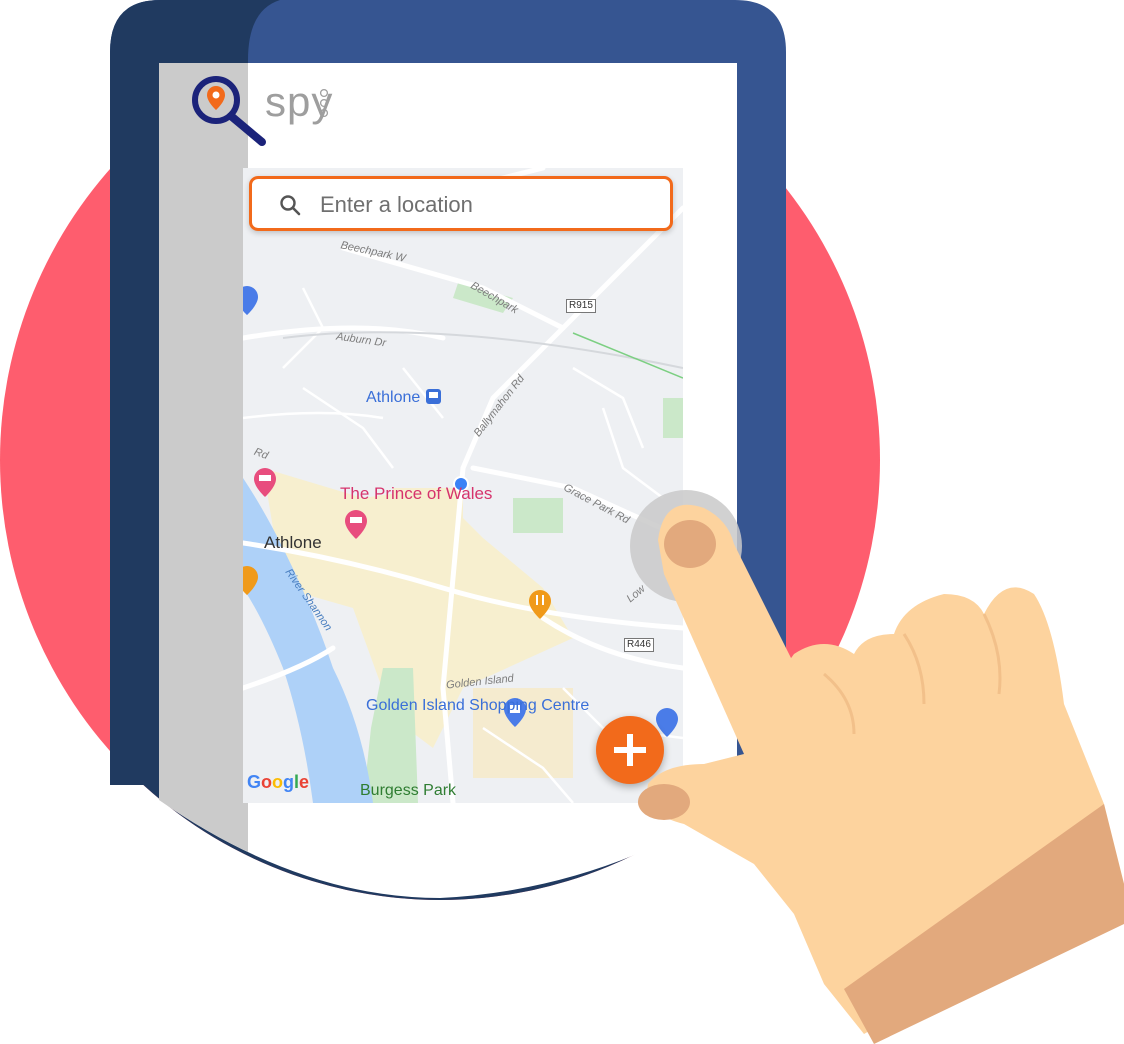 The height and width of the screenshot is (1044, 1124). Describe the element at coordinates (581, 306) in the screenshot. I see `road-shield-r915: R915` at that location.